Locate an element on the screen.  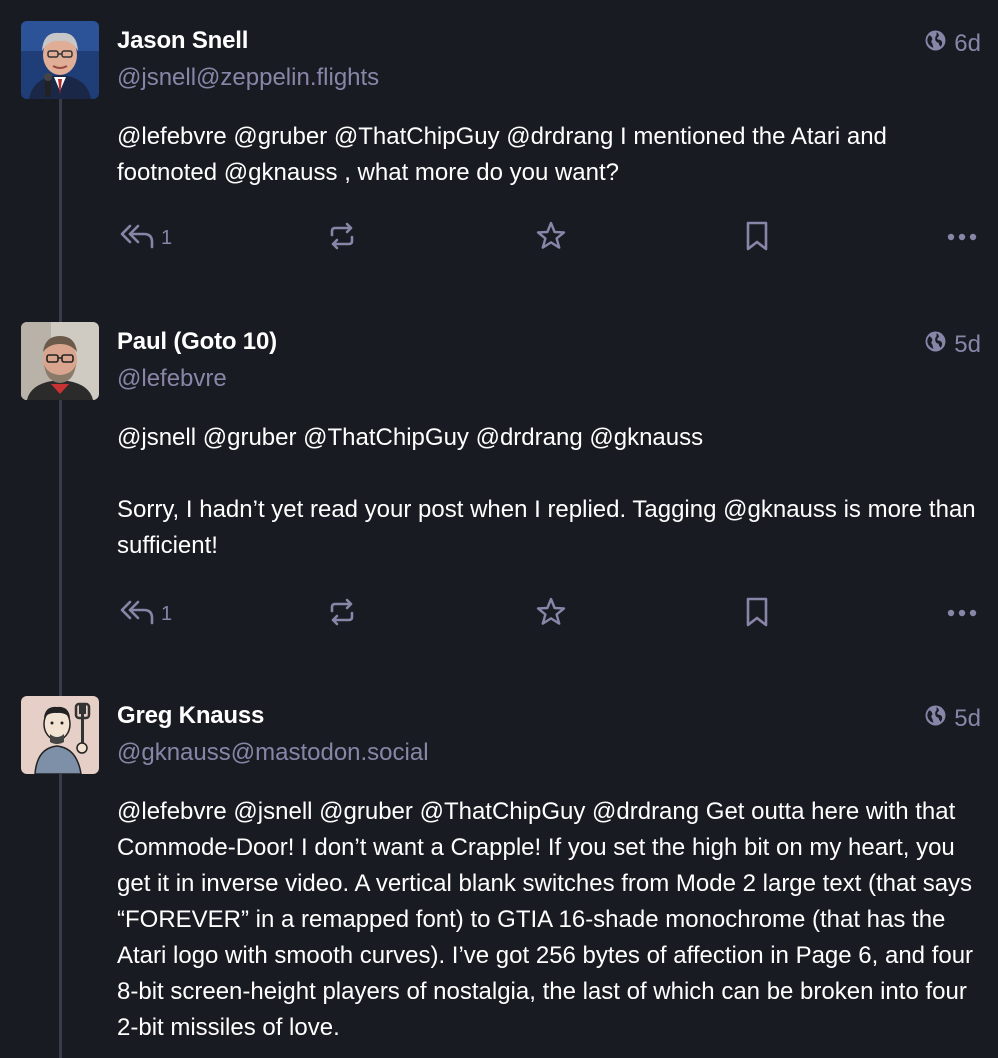
relative-time: 6d is located at coordinates (967, 44).